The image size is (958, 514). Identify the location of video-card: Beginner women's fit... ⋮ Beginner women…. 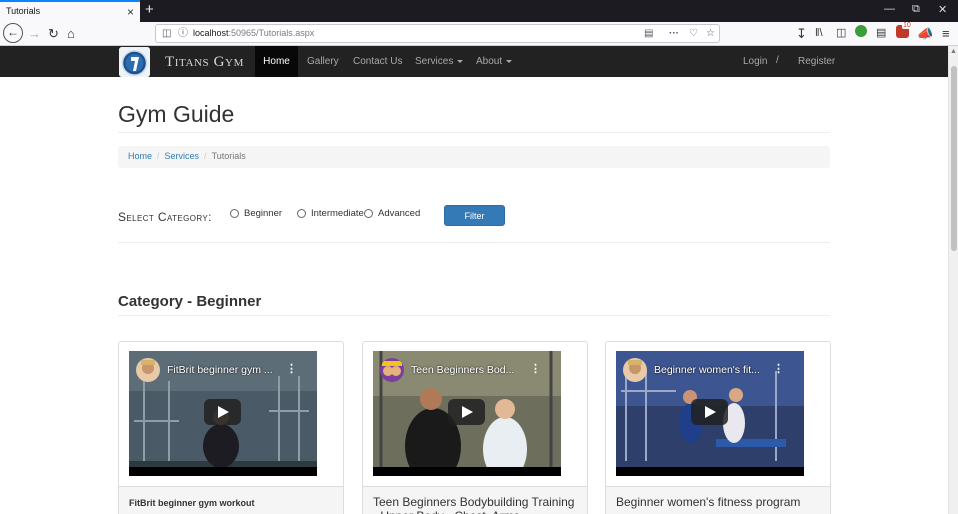
(718, 427).